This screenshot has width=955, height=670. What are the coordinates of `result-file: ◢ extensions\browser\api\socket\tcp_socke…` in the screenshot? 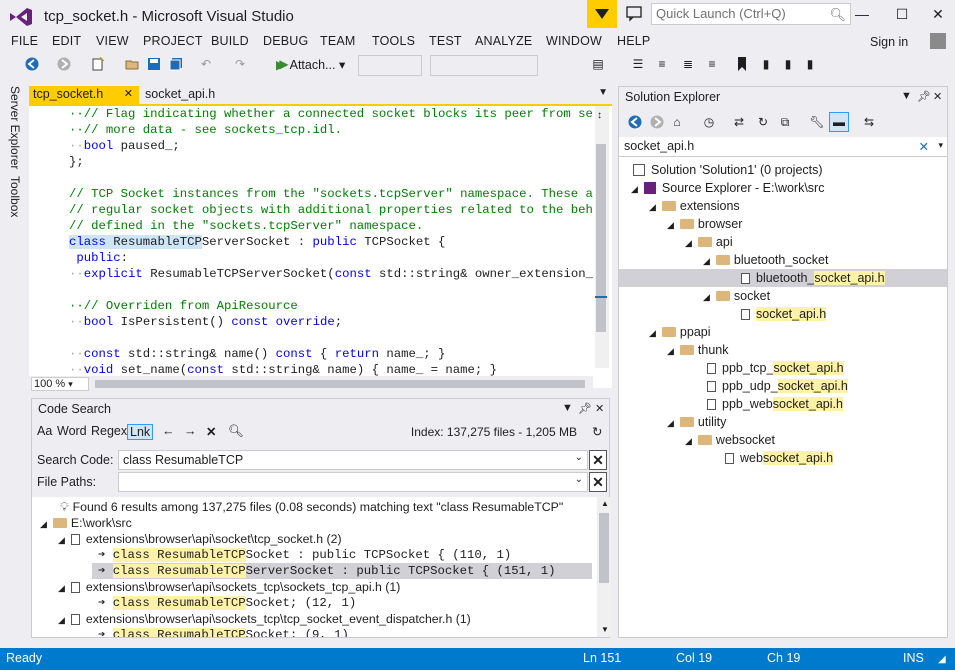 It's located at (200, 539).